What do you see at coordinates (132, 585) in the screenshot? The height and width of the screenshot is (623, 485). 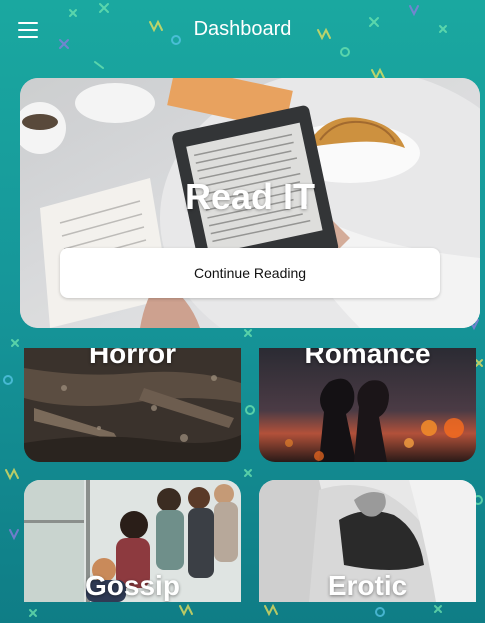 I see `category-label-gossip: Gossip` at bounding box center [132, 585].